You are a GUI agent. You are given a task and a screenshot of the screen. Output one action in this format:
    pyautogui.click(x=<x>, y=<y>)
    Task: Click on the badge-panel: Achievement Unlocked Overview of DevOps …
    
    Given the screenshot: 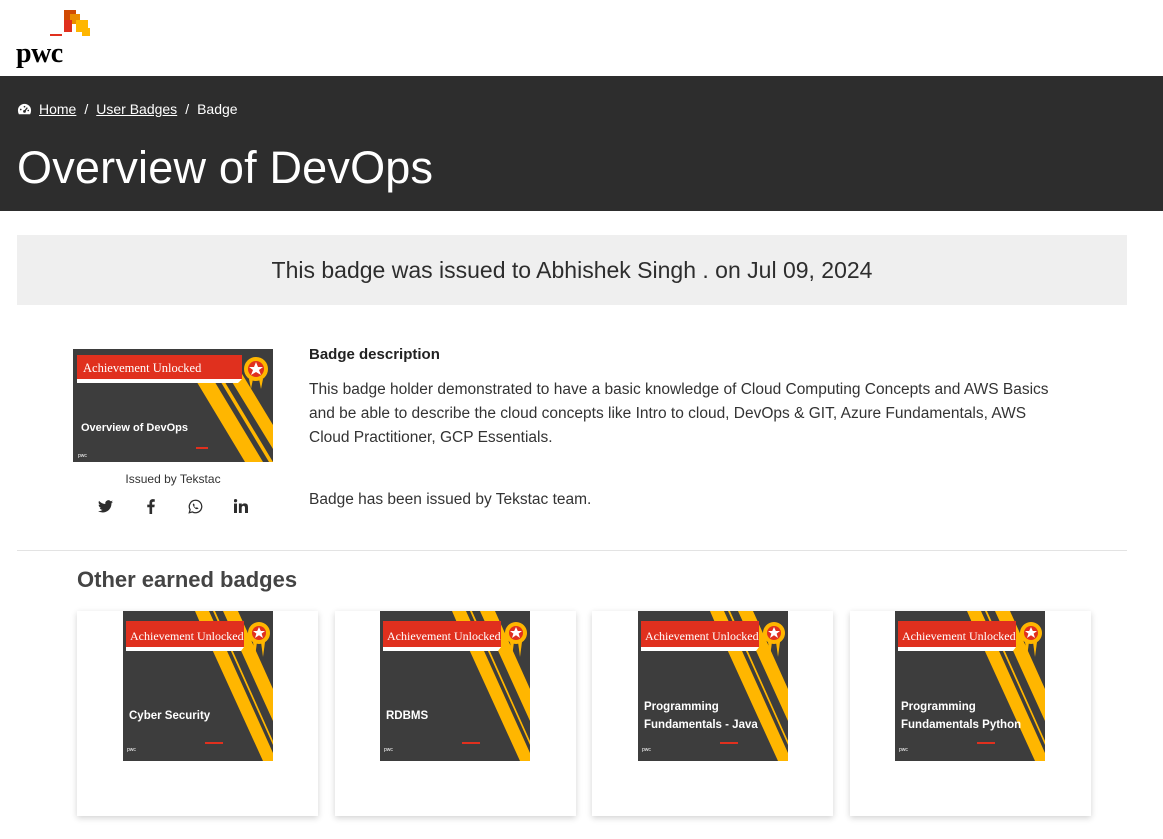 What is the action you would take?
    pyautogui.click(x=173, y=432)
    